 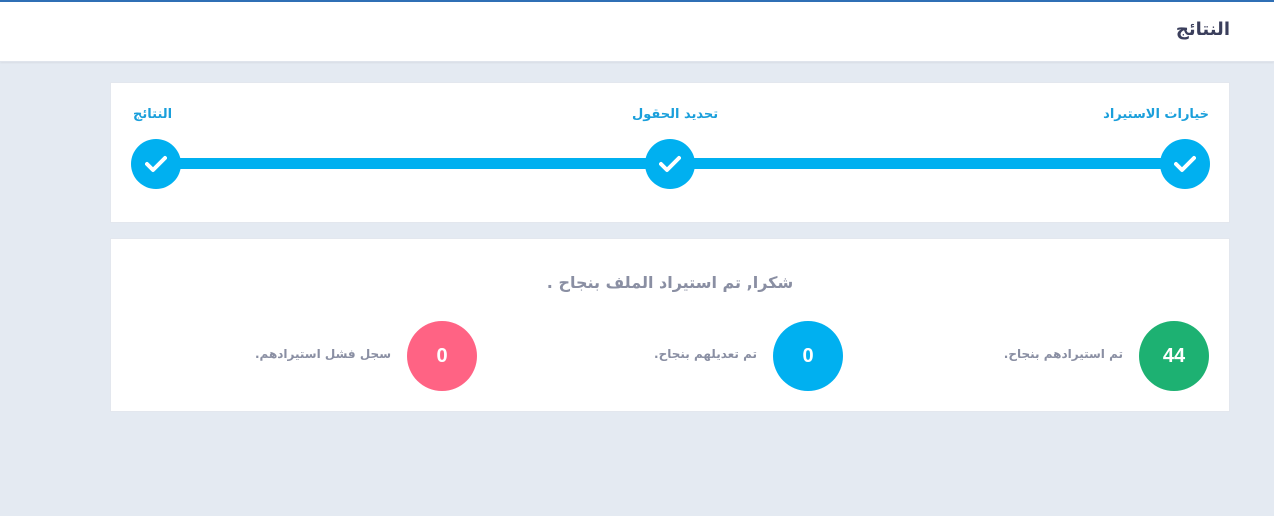 What do you see at coordinates (1202, 29) in the screenshot?
I see `page-title: النتائج` at bounding box center [1202, 29].